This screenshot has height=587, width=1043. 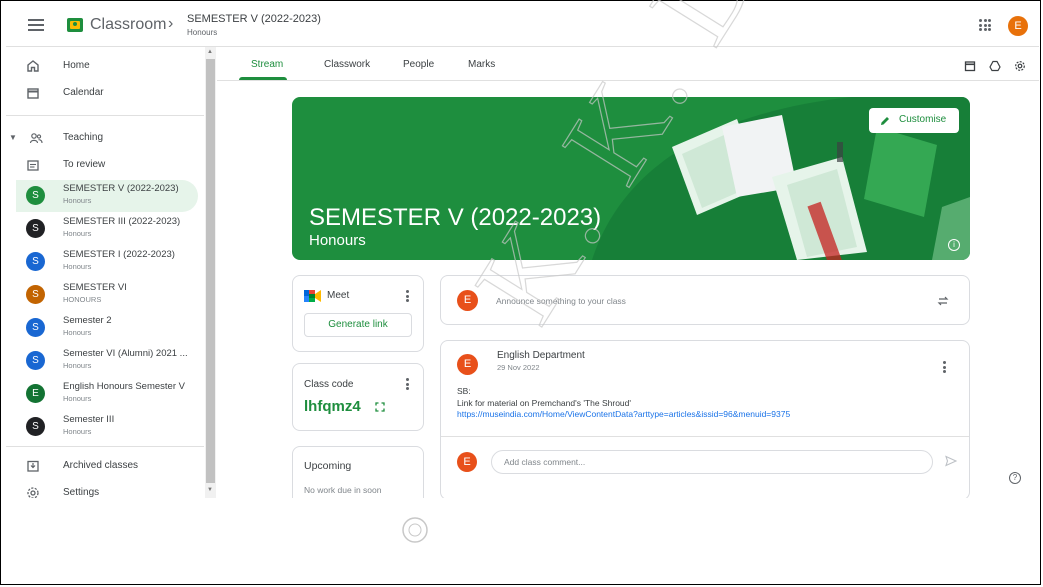 What do you see at coordinates (467, 300) in the screenshot?
I see `user-avatar: E` at bounding box center [467, 300].